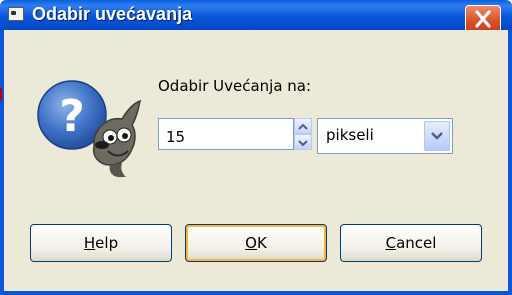 The width and height of the screenshot is (512, 295). What do you see at coordinates (112, 14) in the screenshot?
I see `window-title: Odabir uvećavanja` at bounding box center [112, 14].